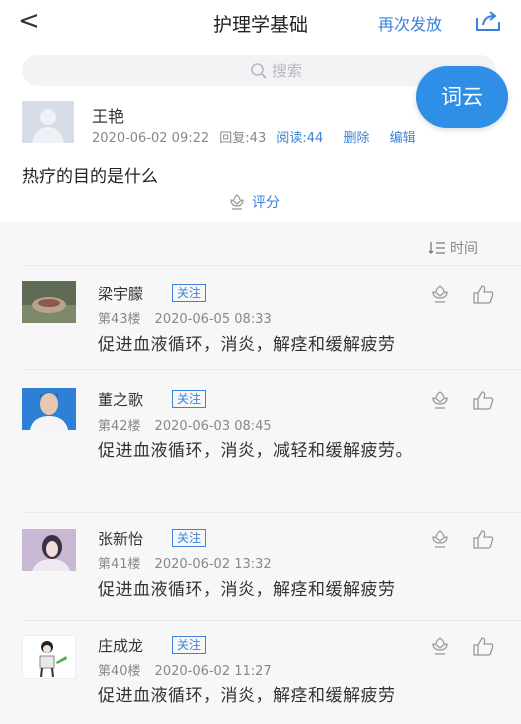  What do you see at coordinates (464, 249) in the screenshot?
I see `sort-label: 时间` at bounding box center [464, 249].